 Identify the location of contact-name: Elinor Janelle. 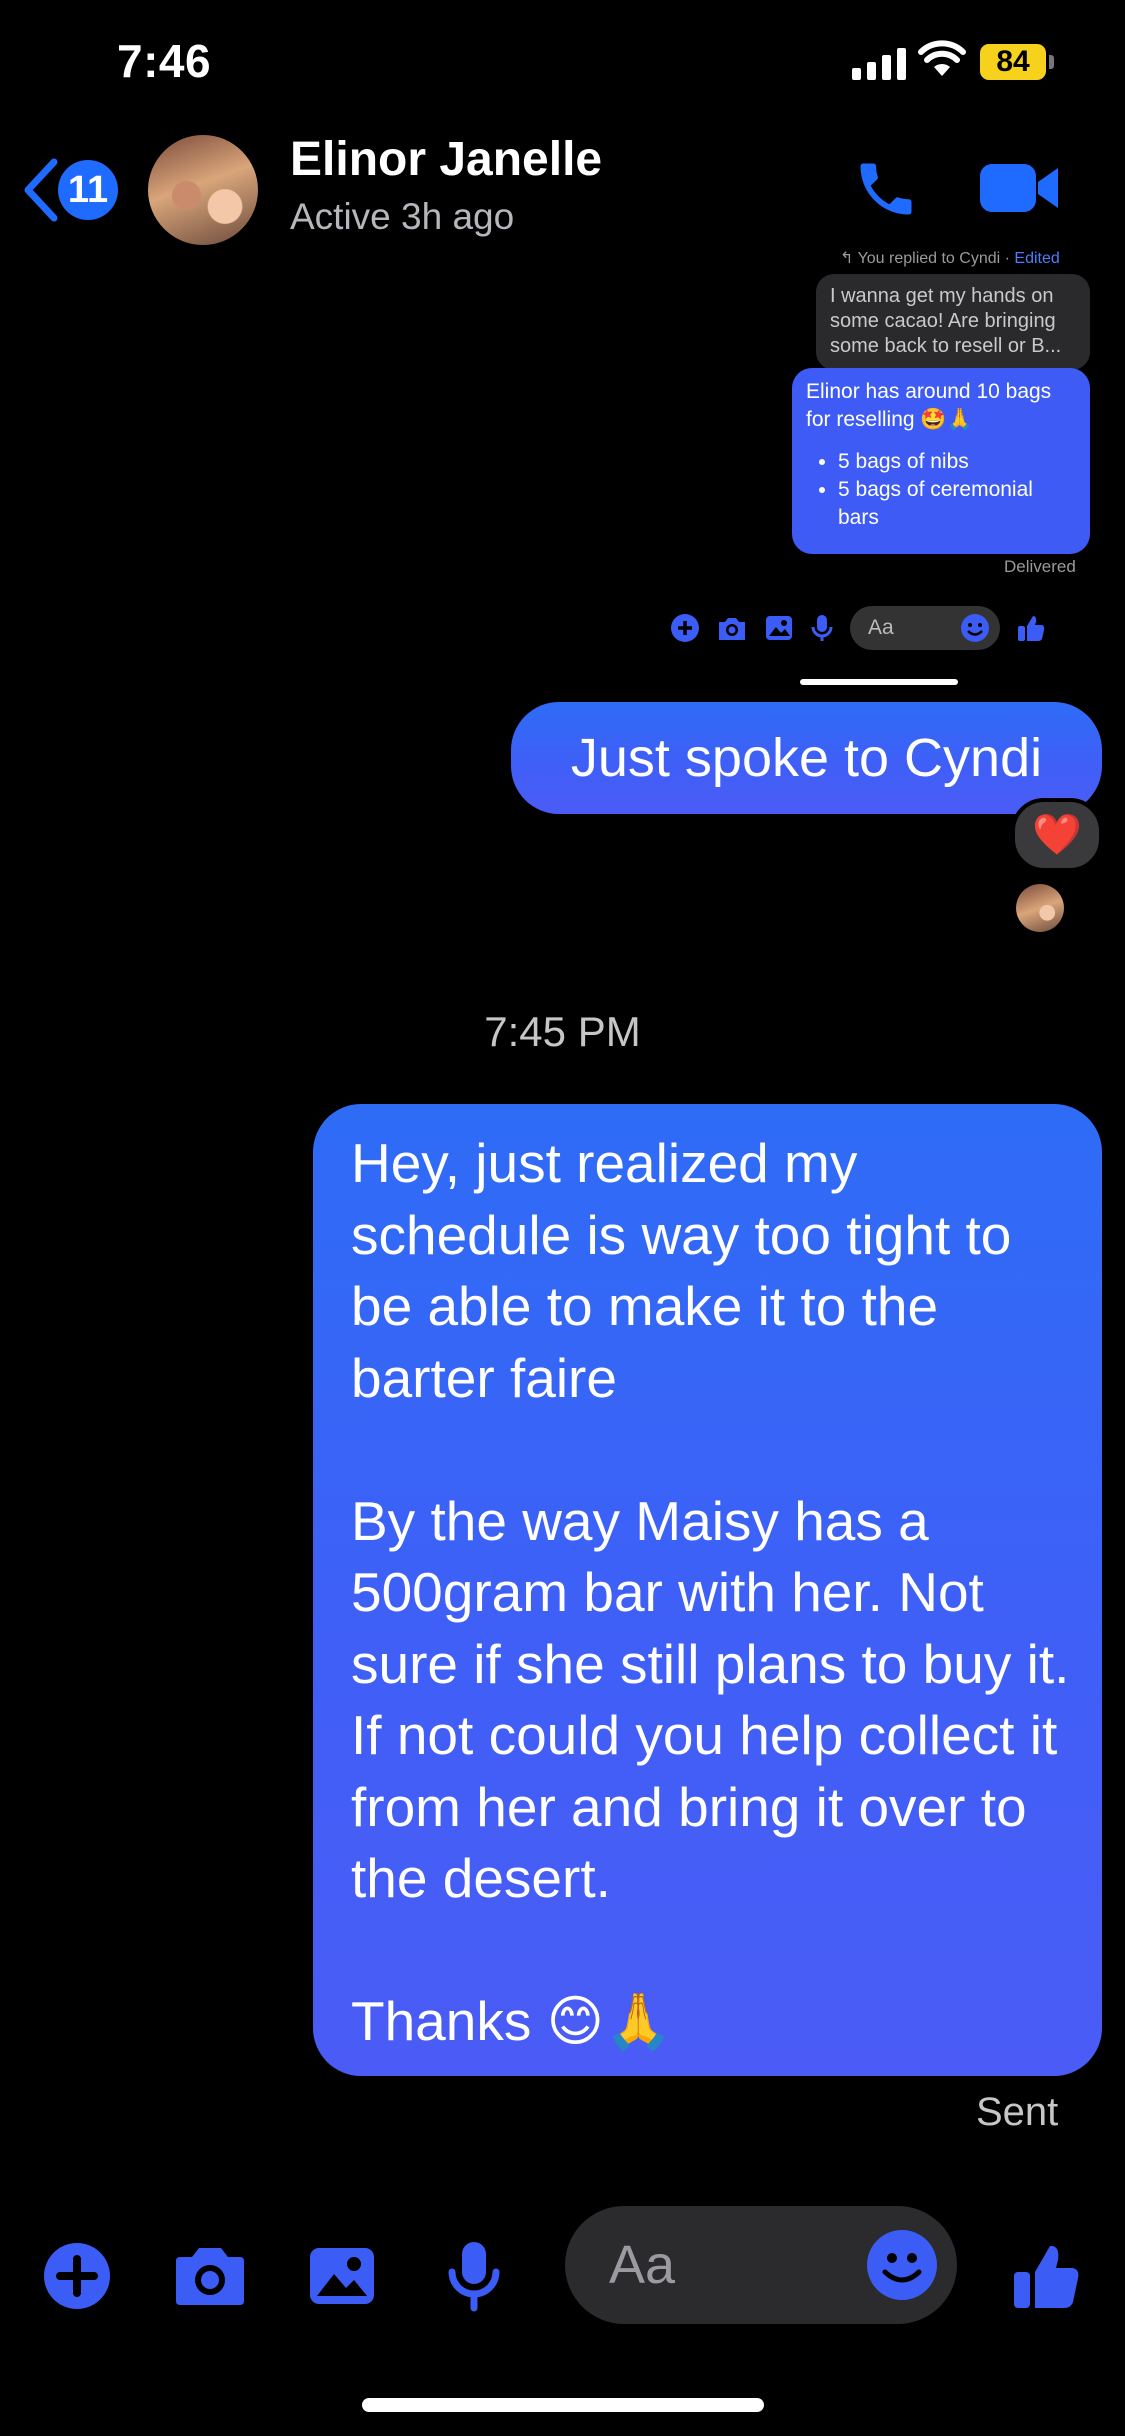
(446, 159).